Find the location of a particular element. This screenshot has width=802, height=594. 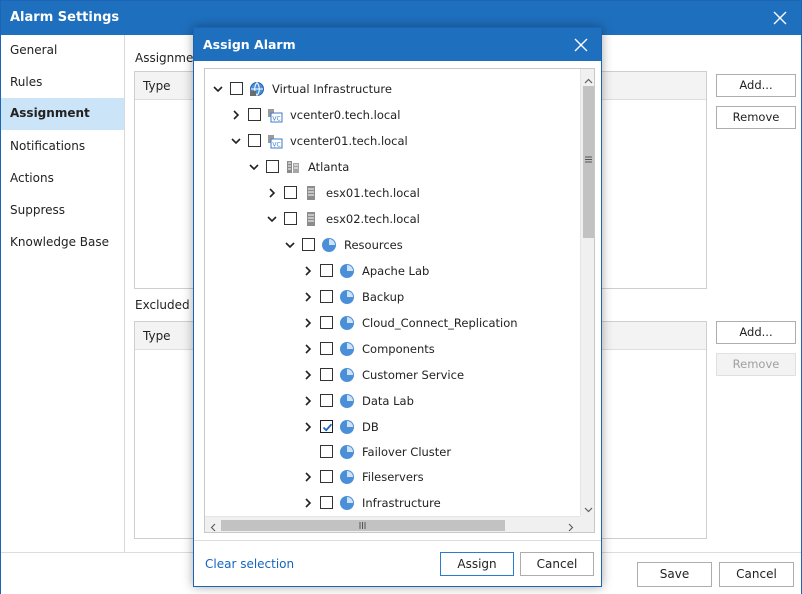

tree-item: Resources is located at coordinates (392, 245).